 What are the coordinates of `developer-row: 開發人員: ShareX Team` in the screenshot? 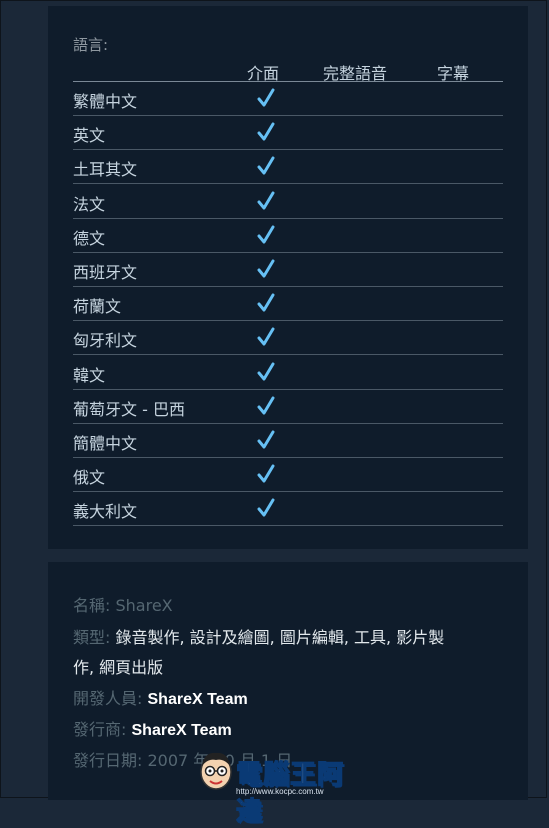 It's located at (160, 697).